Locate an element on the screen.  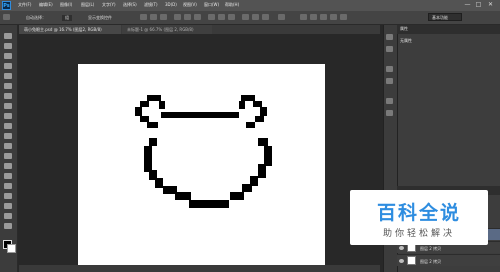
tab-document-2: 未标题-1 @ 66.7% (图层 2, RGB/8) is located at coordinates (167, 29).